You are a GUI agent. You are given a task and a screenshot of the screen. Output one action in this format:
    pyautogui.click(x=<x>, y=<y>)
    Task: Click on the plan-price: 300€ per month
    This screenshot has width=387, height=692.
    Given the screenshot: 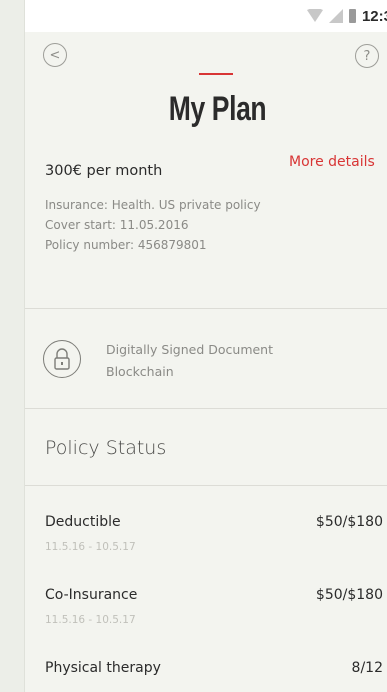 What is the action you would take?
    pyautogui.click(x=104, y=171)
    